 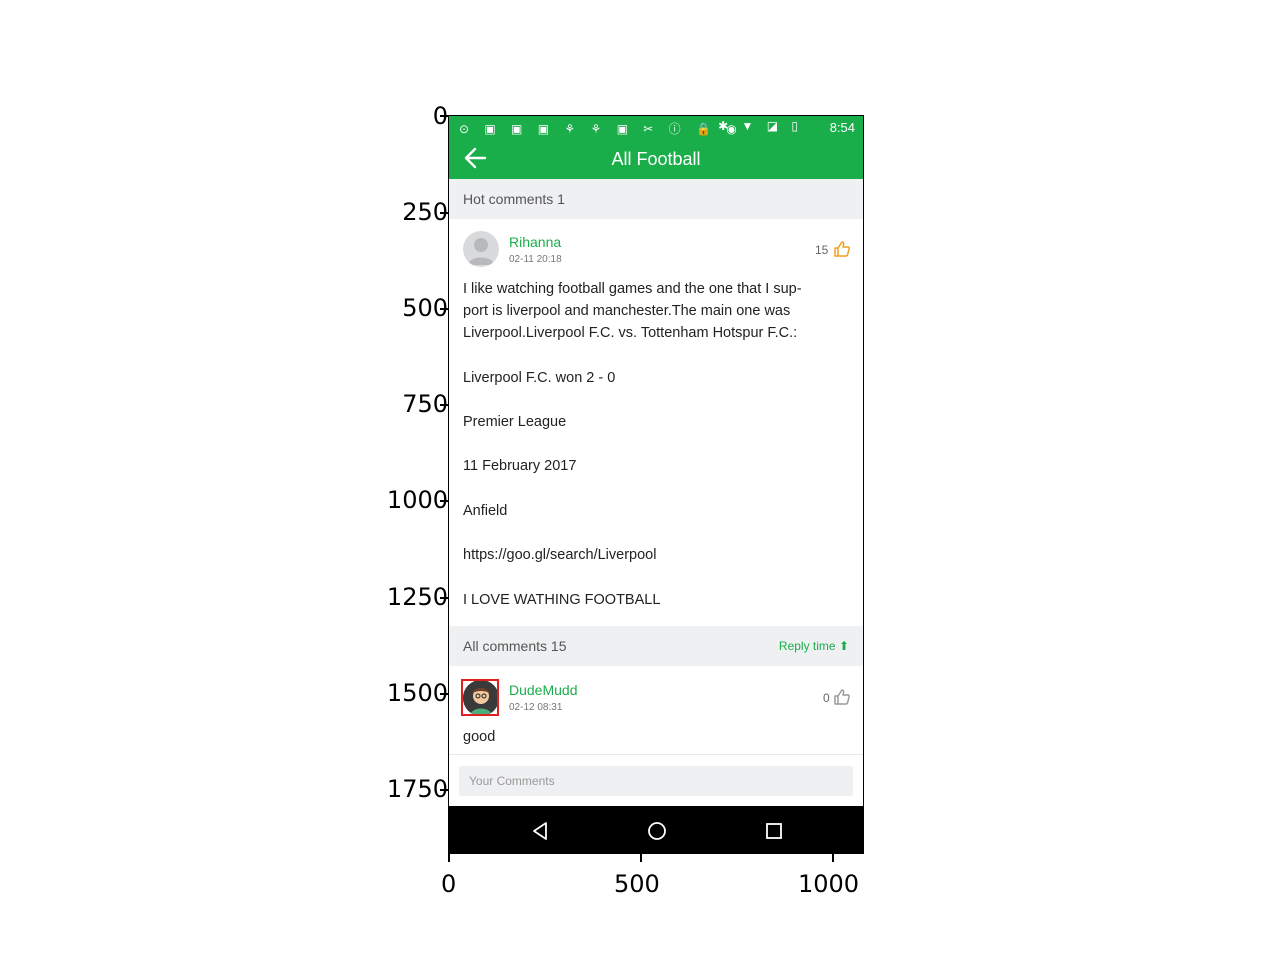 I want to click on comment-input: Your Comments, so click(x=656, y=781).